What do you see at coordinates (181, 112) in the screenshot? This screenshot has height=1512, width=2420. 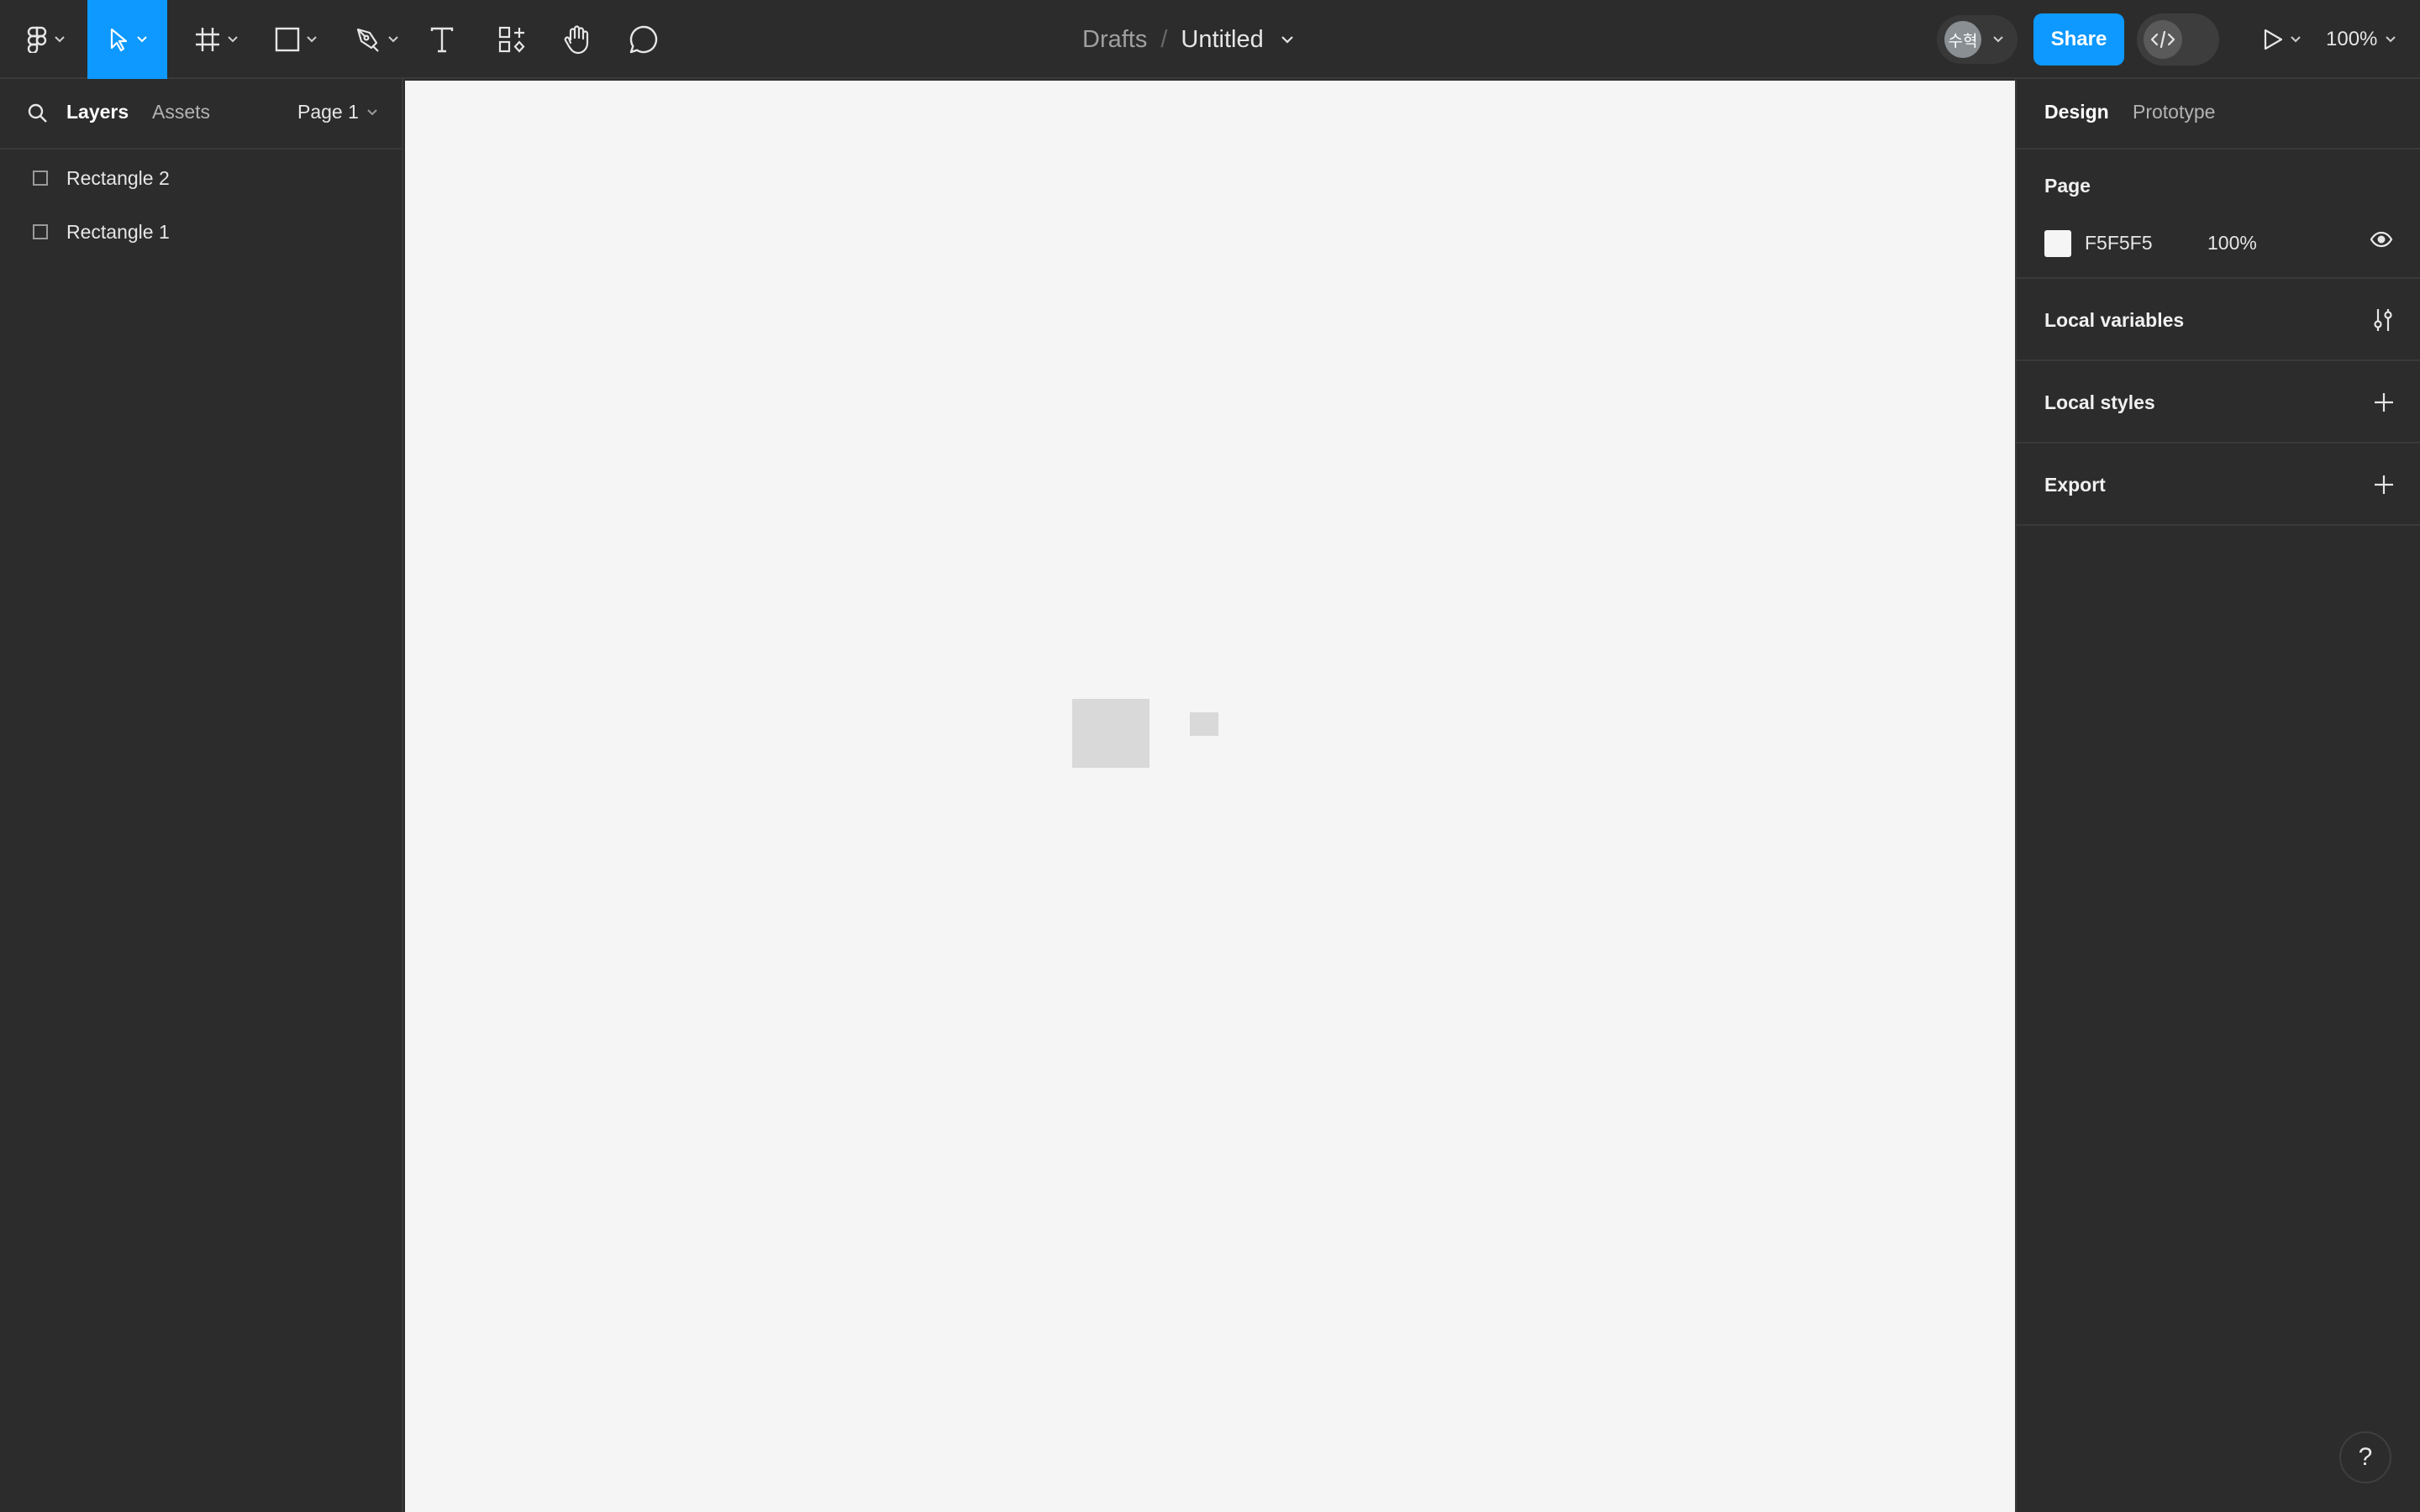 I see `tab-assets: Assets` at bounding box center [181, 112].